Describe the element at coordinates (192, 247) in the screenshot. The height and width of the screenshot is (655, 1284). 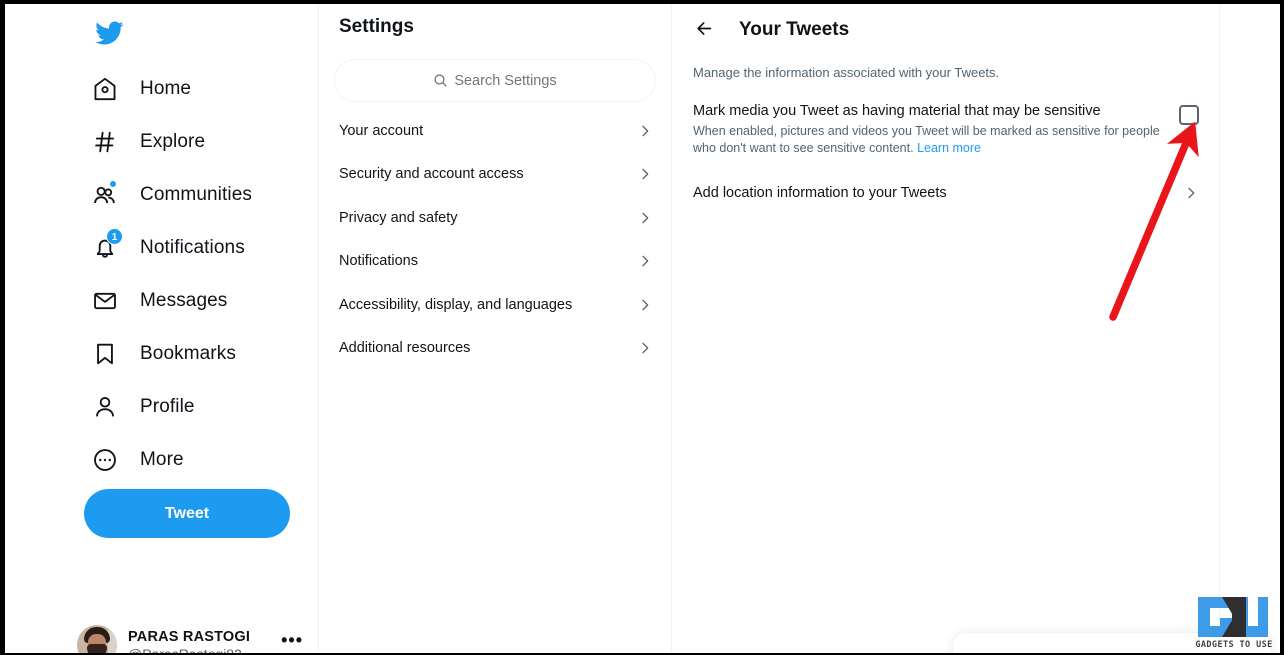
I see `sidebar-item-label: Notifications` at that location.